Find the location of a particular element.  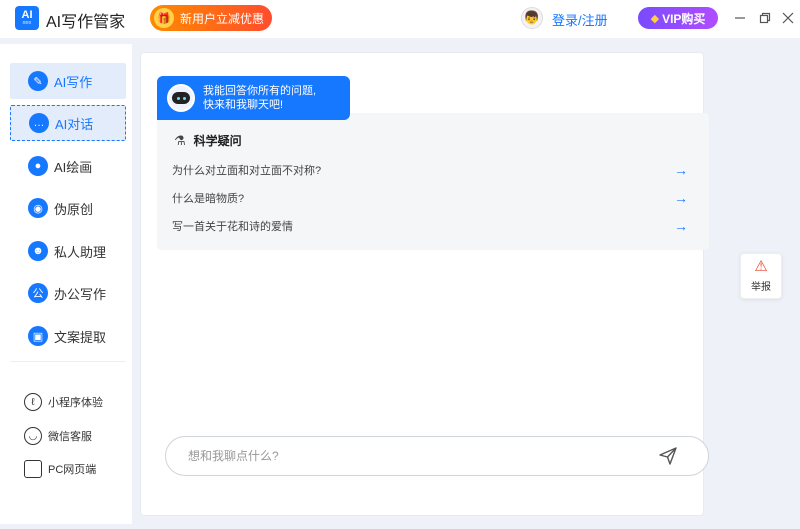

sidebar-item-label: AI写作 is located at coordinates (73, 82).